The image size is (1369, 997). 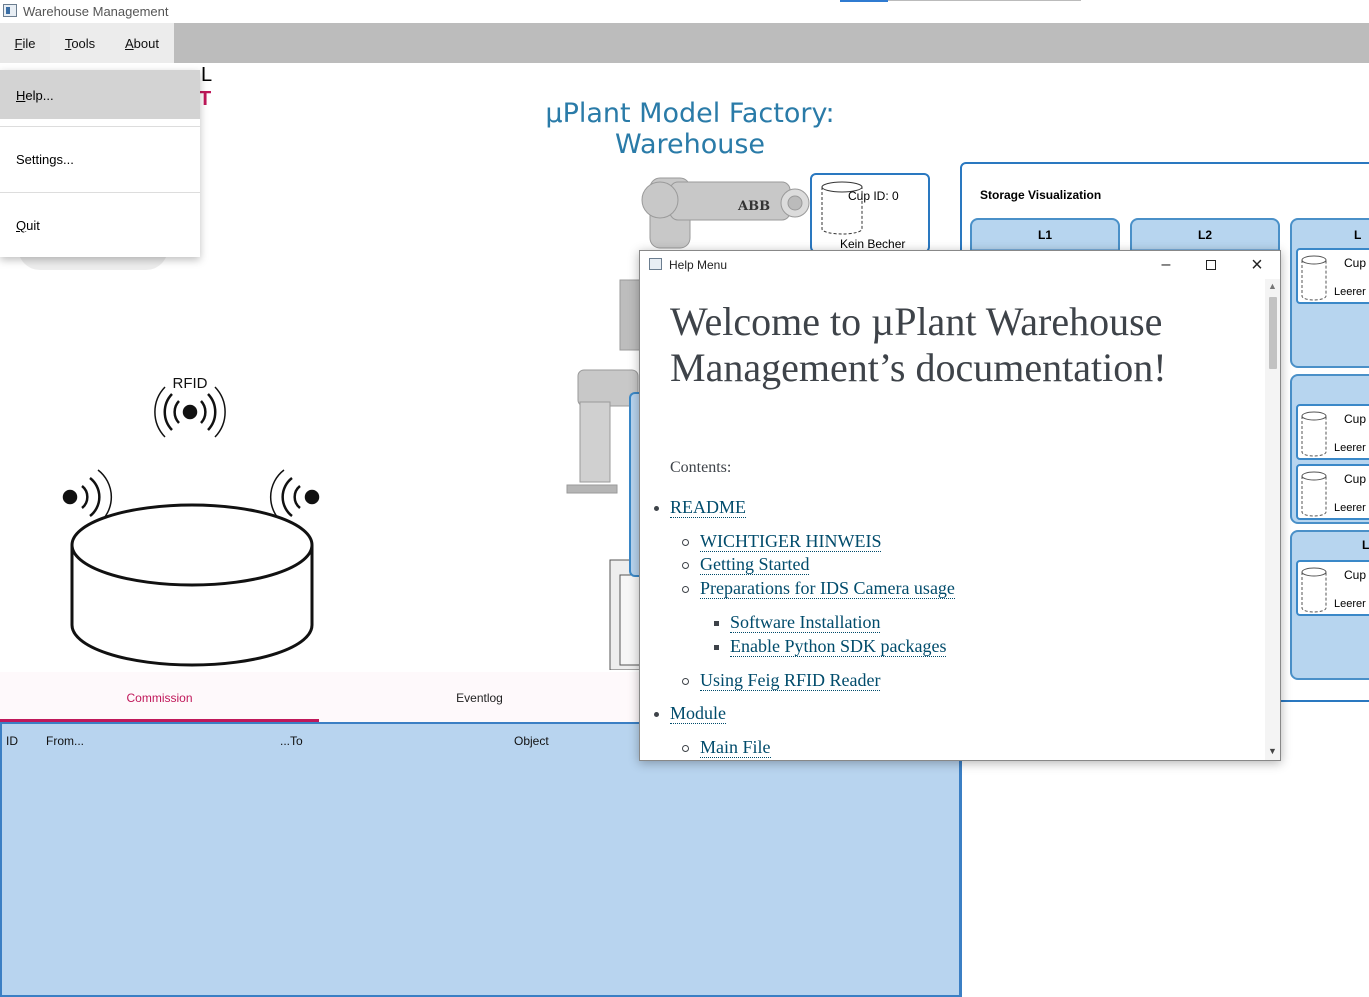 What do you see at coordinates (1041, 195) in the screenshot?
I see `storage-title: Storage Visualization` at bounding box center [1041, 195].